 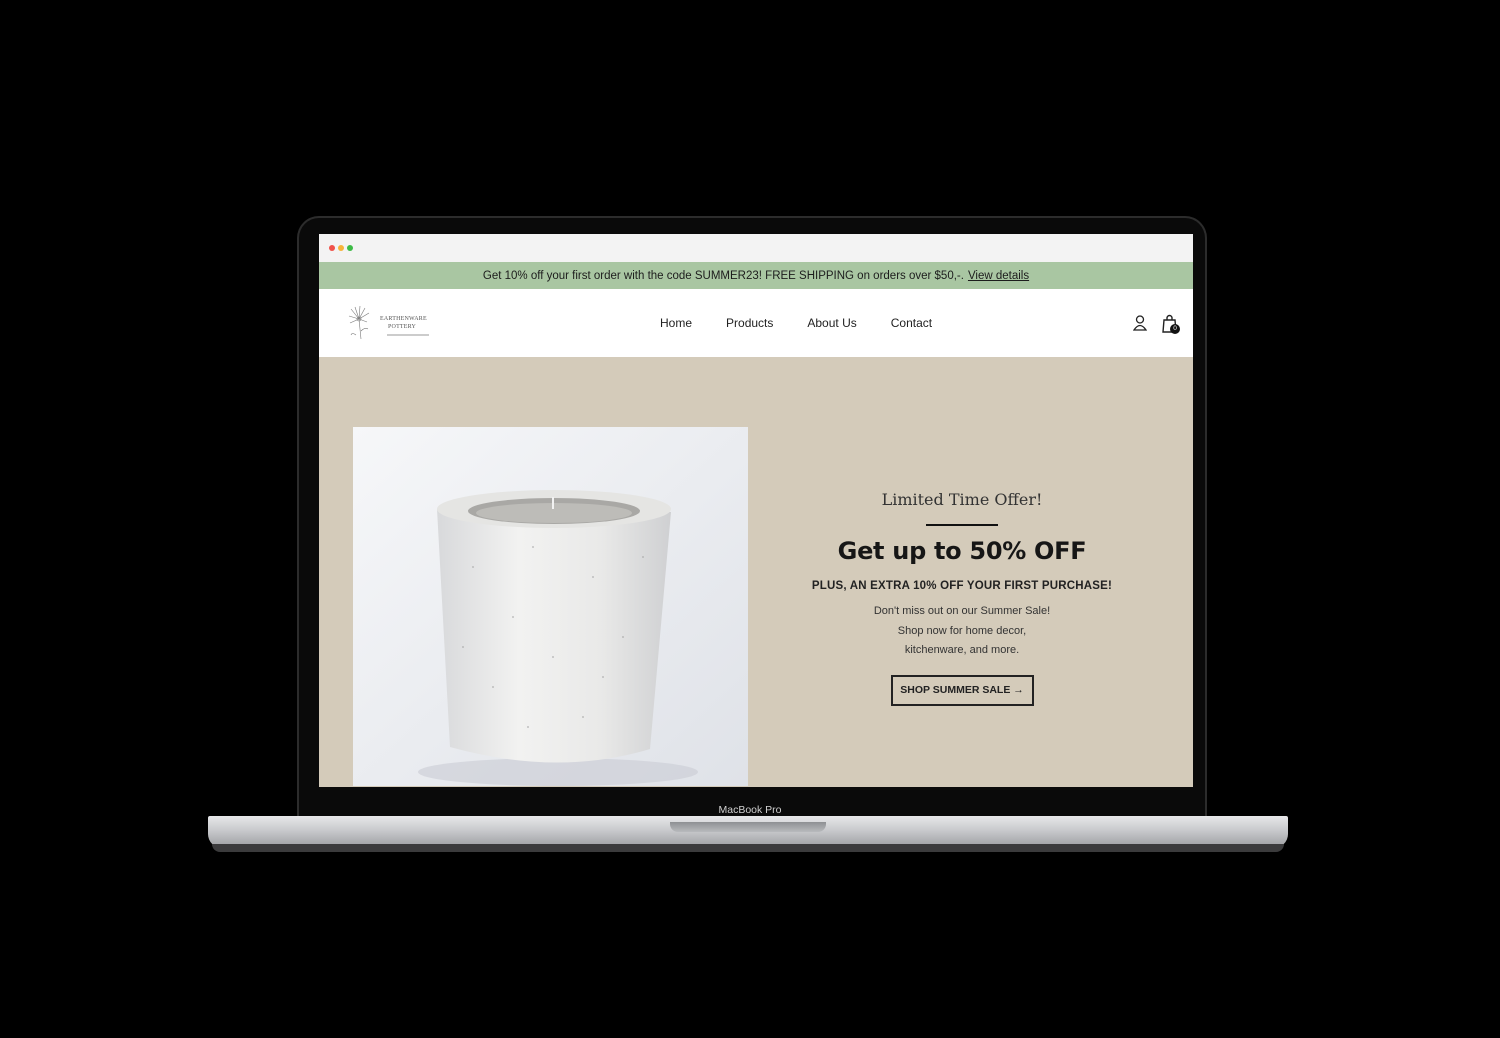 I want to click on nav-about-us: About Us, so click(x=831, y=323).